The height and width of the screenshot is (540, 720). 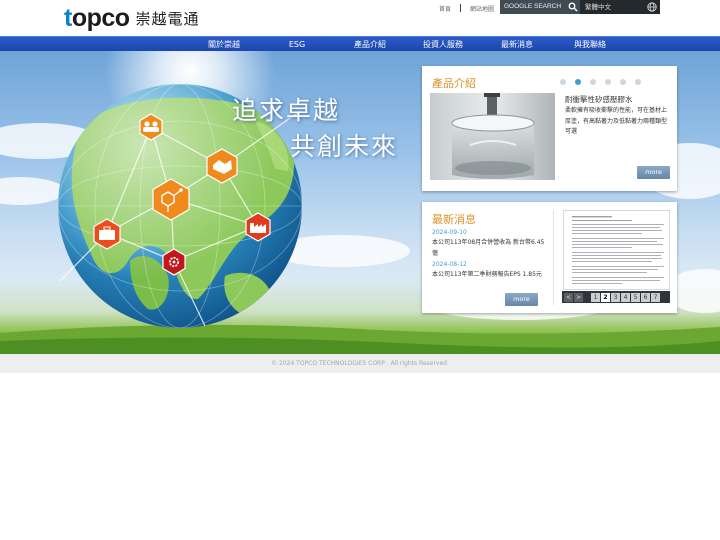 What do you see at coordinates (517, 44) in the screenshot?
I see `nav-item-news: 最新消息` at bounding box center [517, 44].